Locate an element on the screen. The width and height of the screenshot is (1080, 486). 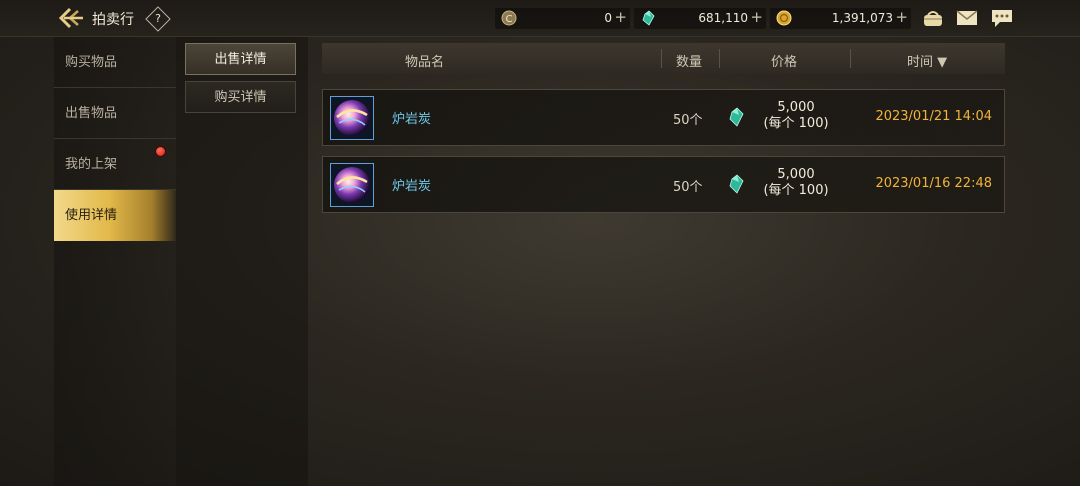
table-header: 物品名 数量 价格 时间 ▼ is located at coordinates (663, 58).